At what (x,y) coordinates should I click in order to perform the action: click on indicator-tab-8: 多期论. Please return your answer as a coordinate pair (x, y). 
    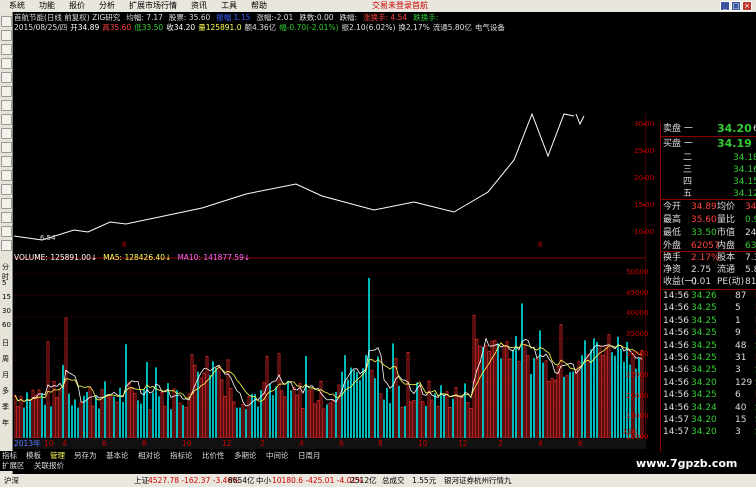
    Looking at the image, I should click on (245, 456).